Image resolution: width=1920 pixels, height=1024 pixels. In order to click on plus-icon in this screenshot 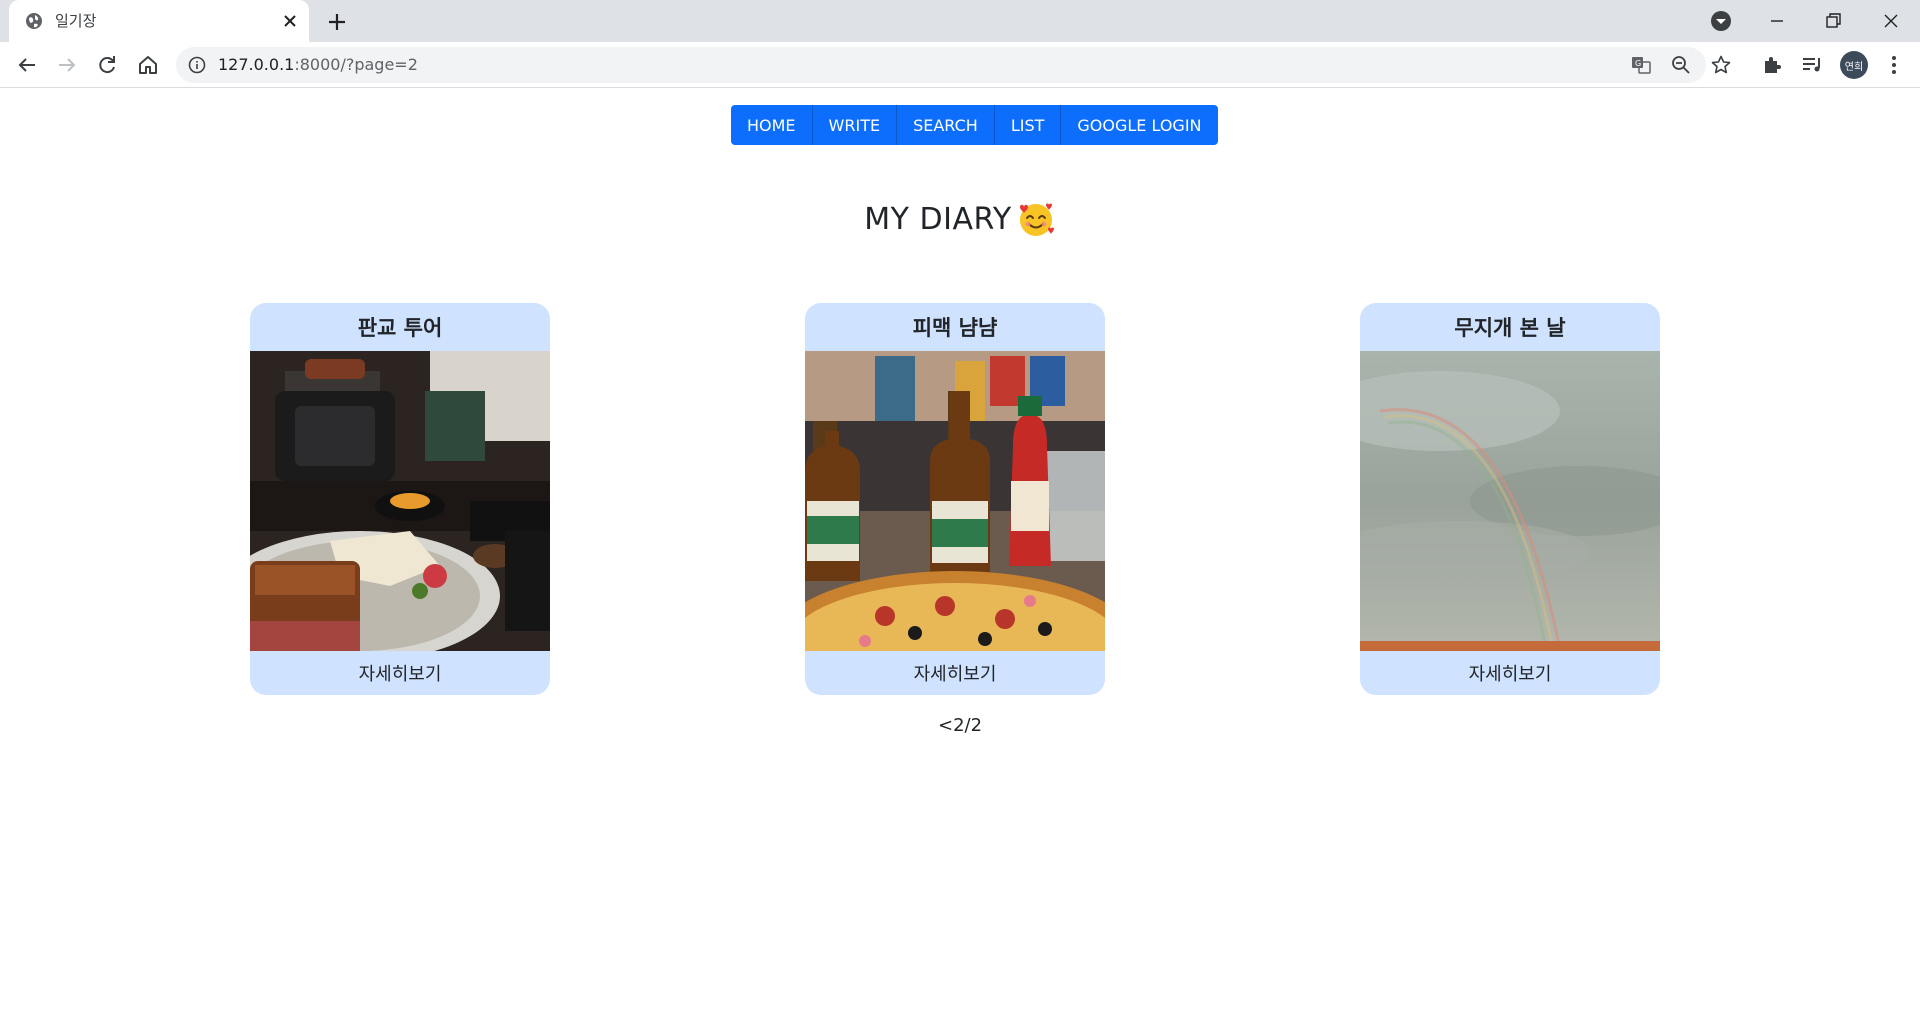, I will do `click(337, 22)`.